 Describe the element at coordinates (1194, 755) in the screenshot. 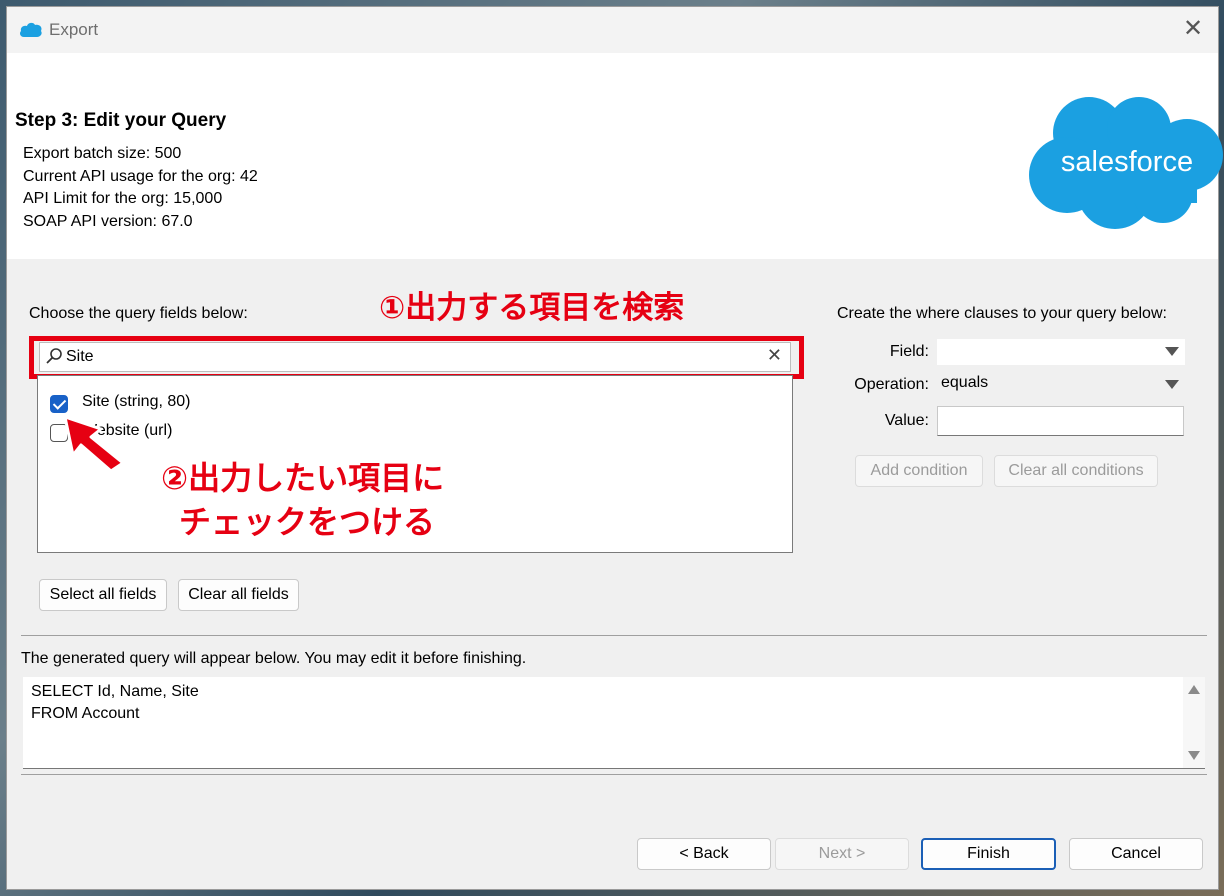

I see `scroll-down-icon` at that location.